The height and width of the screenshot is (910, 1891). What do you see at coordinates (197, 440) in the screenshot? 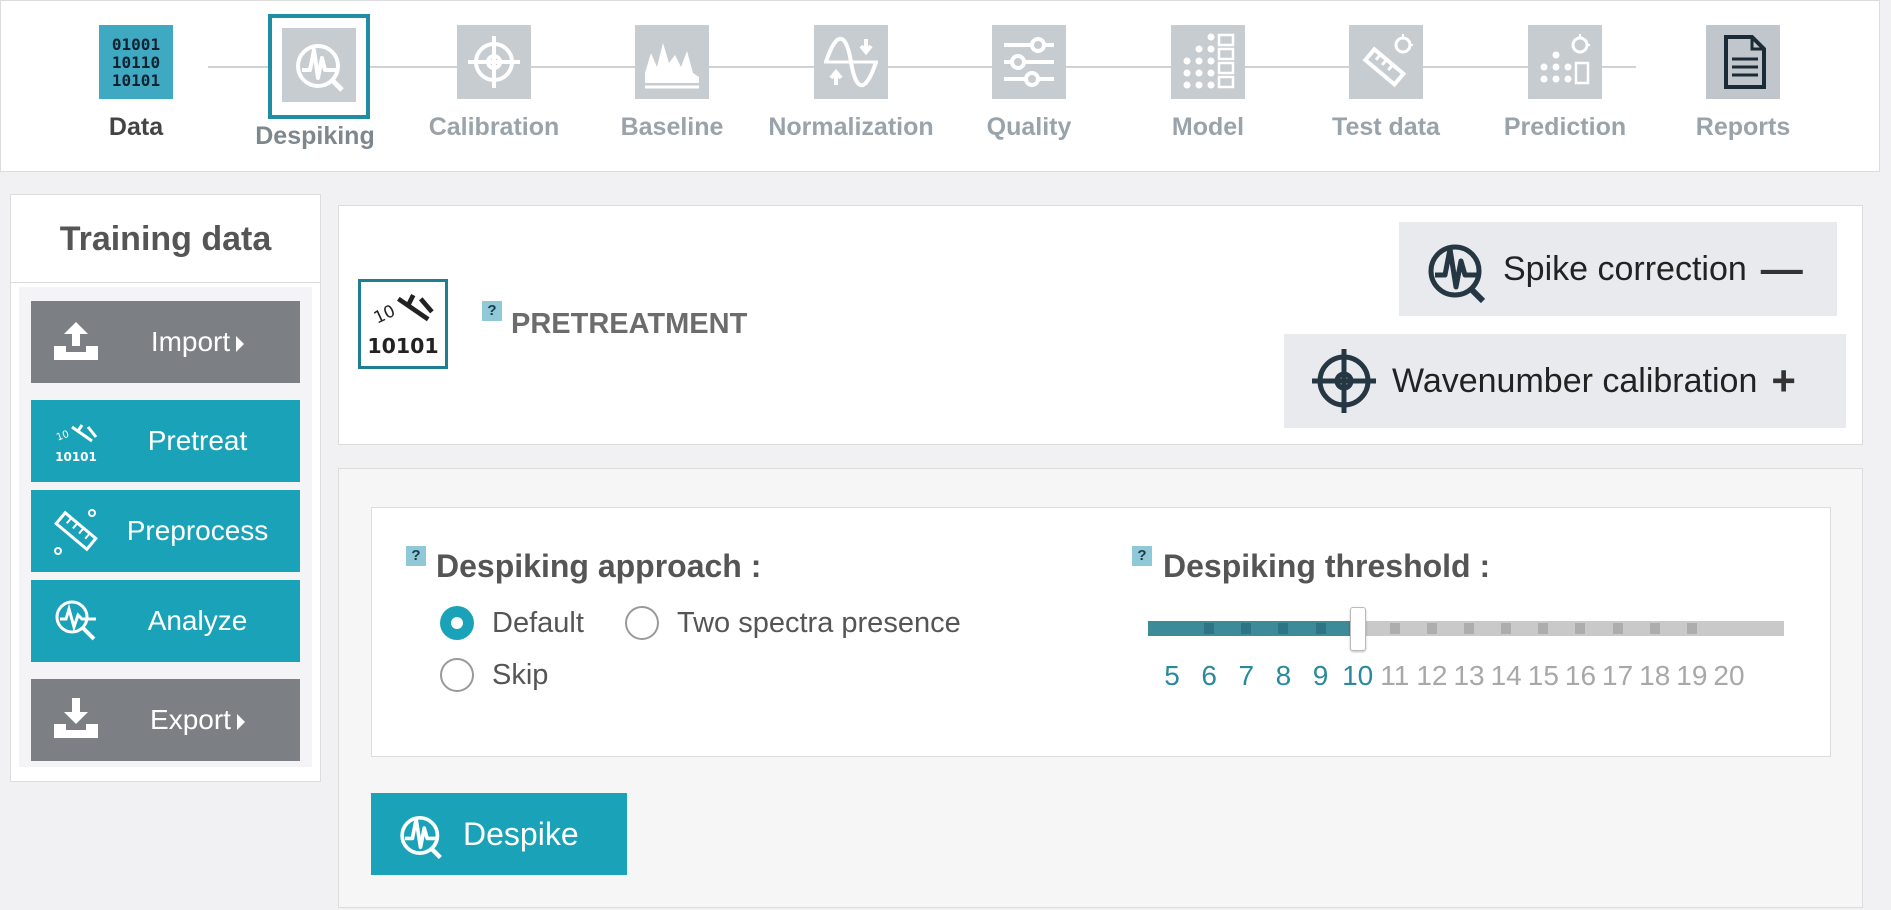
I see `pretreat-button-label: Pretreat` at bounding box center [197, 440].